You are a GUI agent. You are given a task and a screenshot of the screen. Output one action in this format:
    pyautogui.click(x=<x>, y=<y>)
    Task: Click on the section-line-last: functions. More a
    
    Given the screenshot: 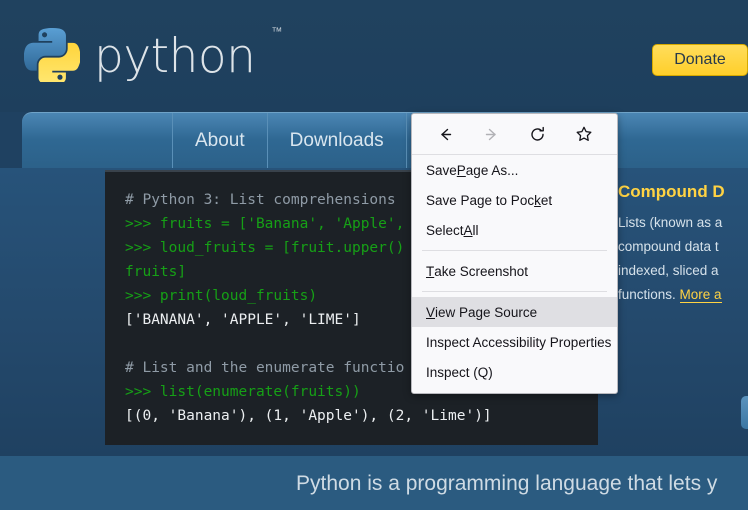 What is the action you would take?
    pyautogui.click(x=683, y=295)
    